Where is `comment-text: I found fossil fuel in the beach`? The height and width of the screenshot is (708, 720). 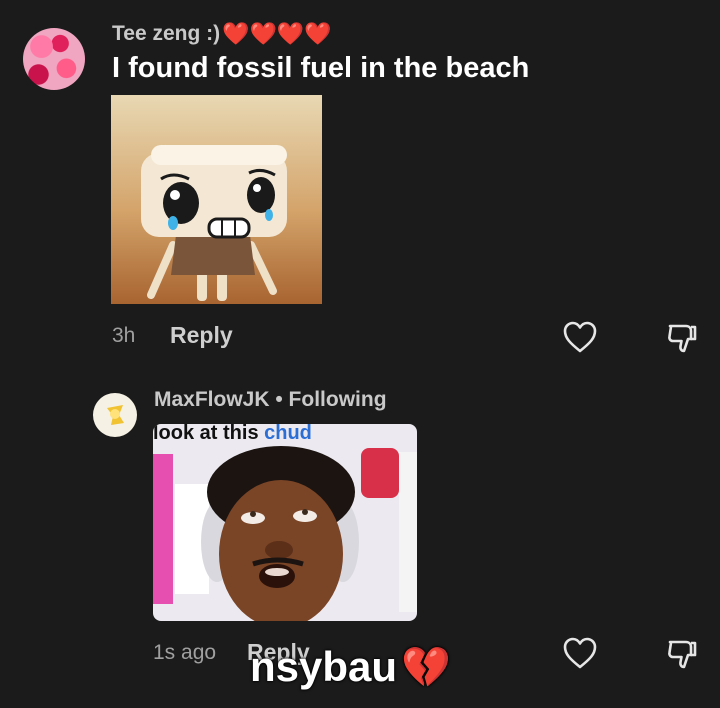
comment-text: I found fossil fuel in the beach is located at coordinates (321, 68).